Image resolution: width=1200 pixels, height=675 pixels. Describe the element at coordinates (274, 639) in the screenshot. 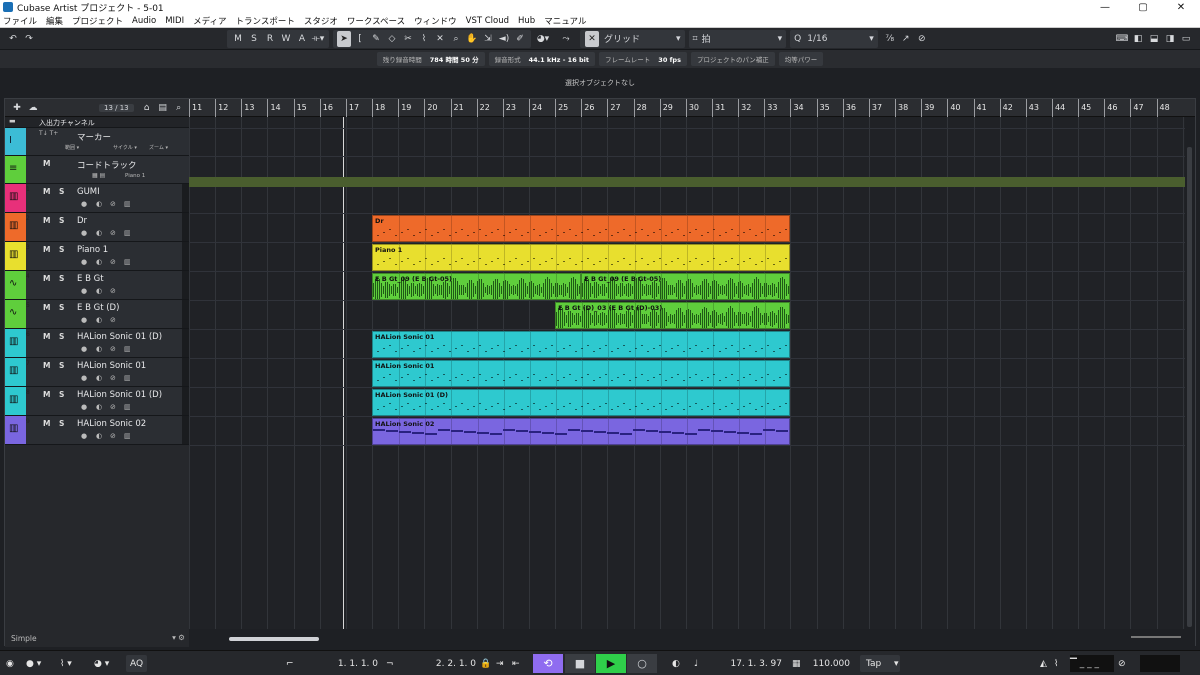

I see `horizontal-scroll-thumb` at that location.